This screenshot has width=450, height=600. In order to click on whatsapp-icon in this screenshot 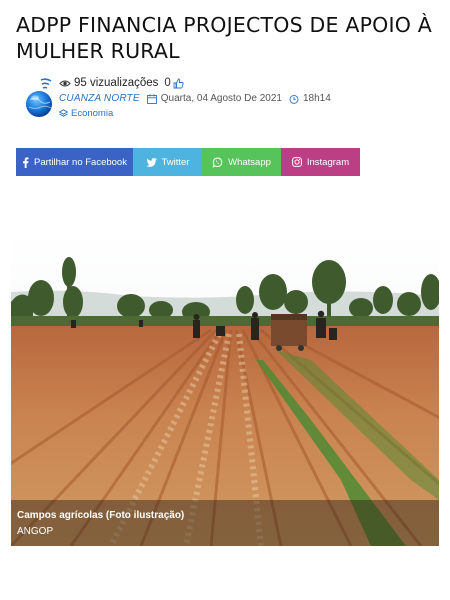, I will do `click(217, 162)`.